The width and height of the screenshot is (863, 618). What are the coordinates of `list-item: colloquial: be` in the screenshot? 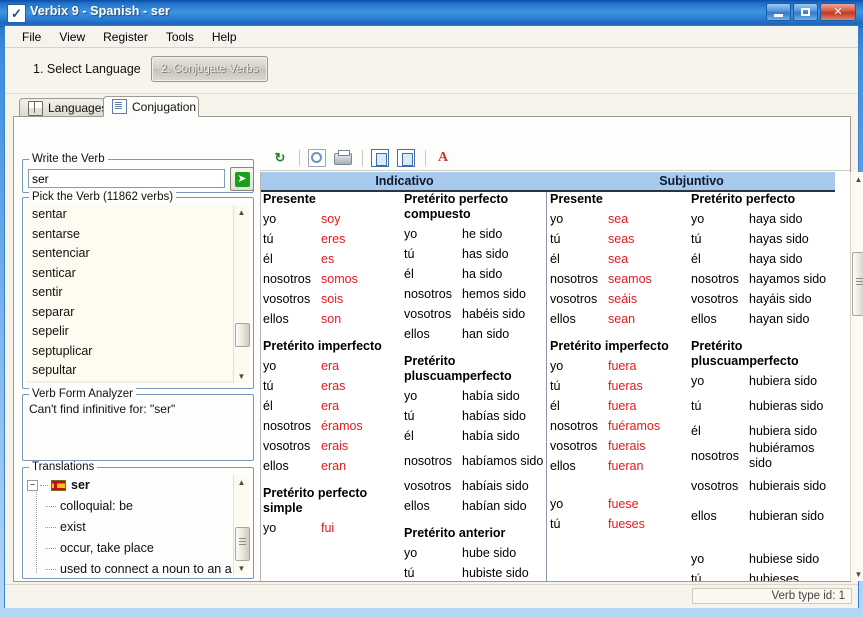 It's located at (129, 505).